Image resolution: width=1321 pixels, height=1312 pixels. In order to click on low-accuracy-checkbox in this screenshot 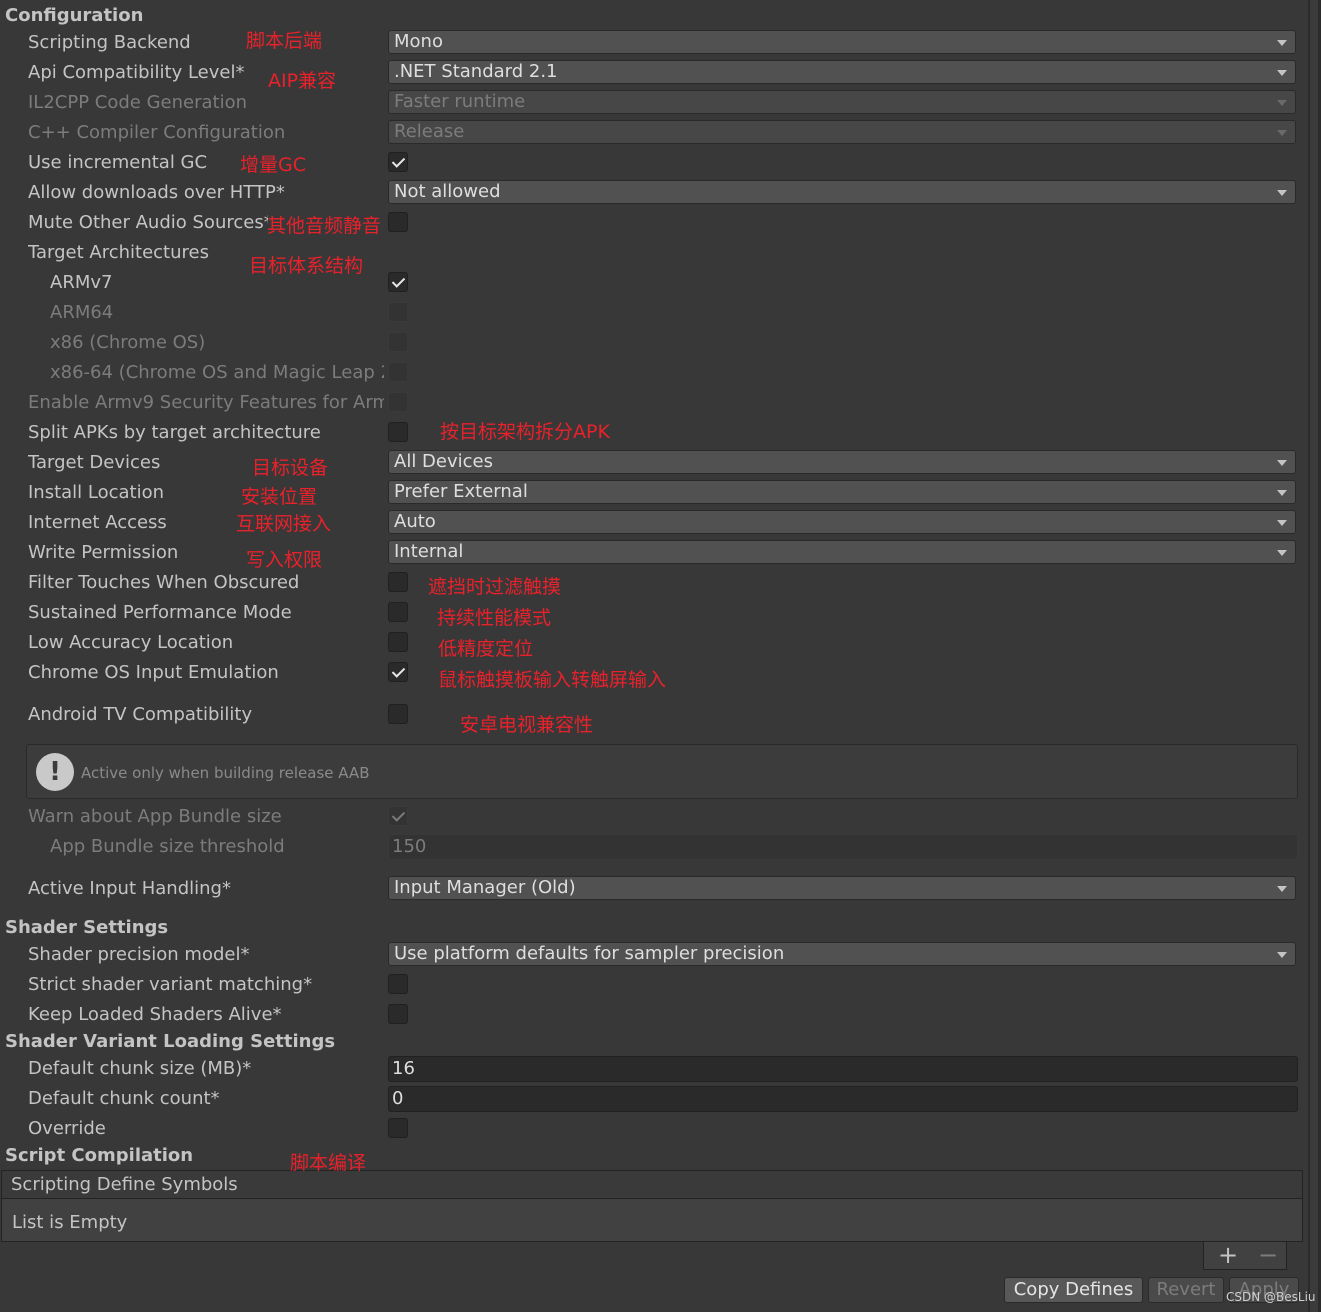, I will do `click(398, 642)`.